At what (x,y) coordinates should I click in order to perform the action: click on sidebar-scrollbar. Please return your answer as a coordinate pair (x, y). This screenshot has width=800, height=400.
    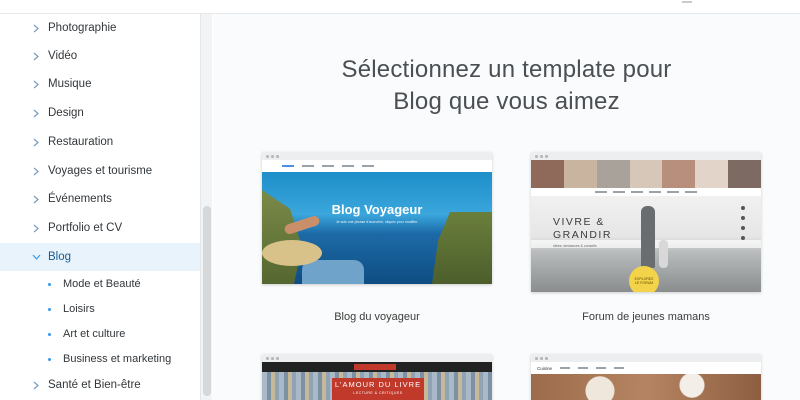
    Looking at the image, I should click on (206, 207).